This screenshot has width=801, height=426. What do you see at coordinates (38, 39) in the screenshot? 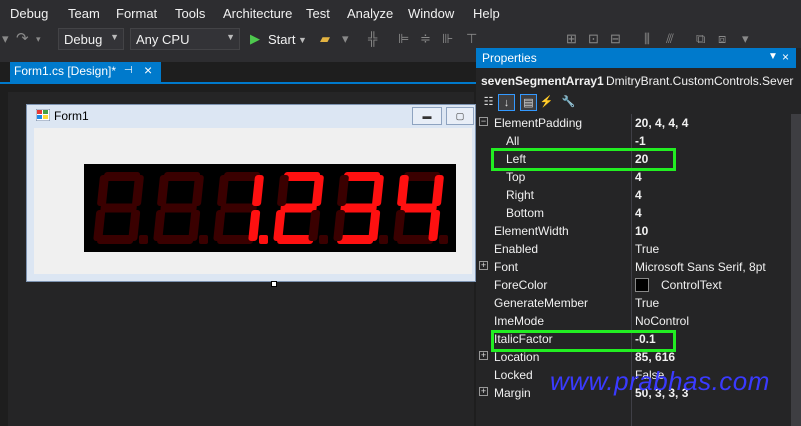
I see `redo-dropdown-icon: ▾` at bounding box center [38, 39].